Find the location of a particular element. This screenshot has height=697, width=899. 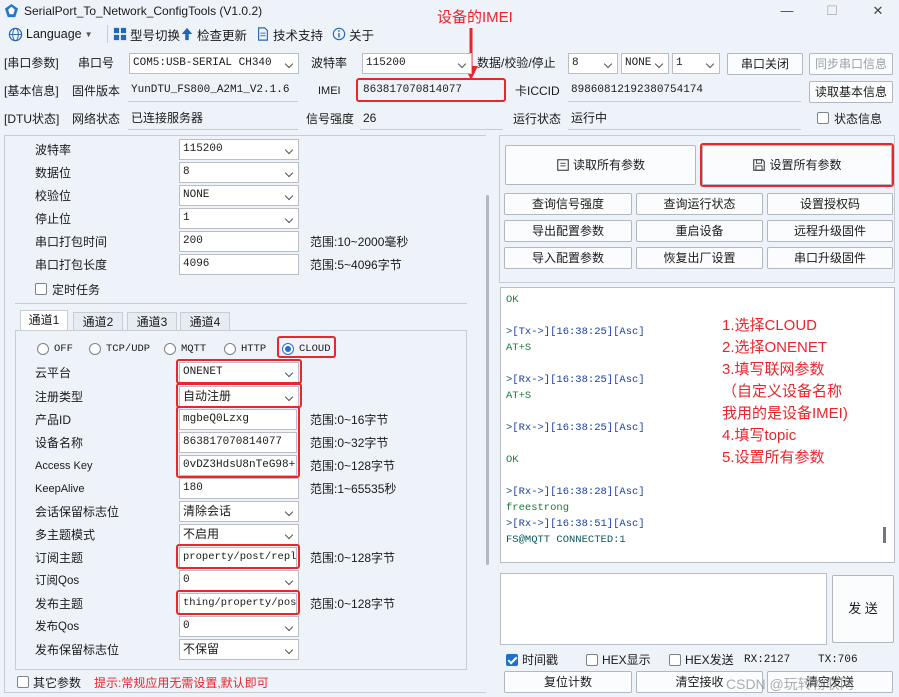

sub-qos-select: 0 is located at coordinates (239, 580).